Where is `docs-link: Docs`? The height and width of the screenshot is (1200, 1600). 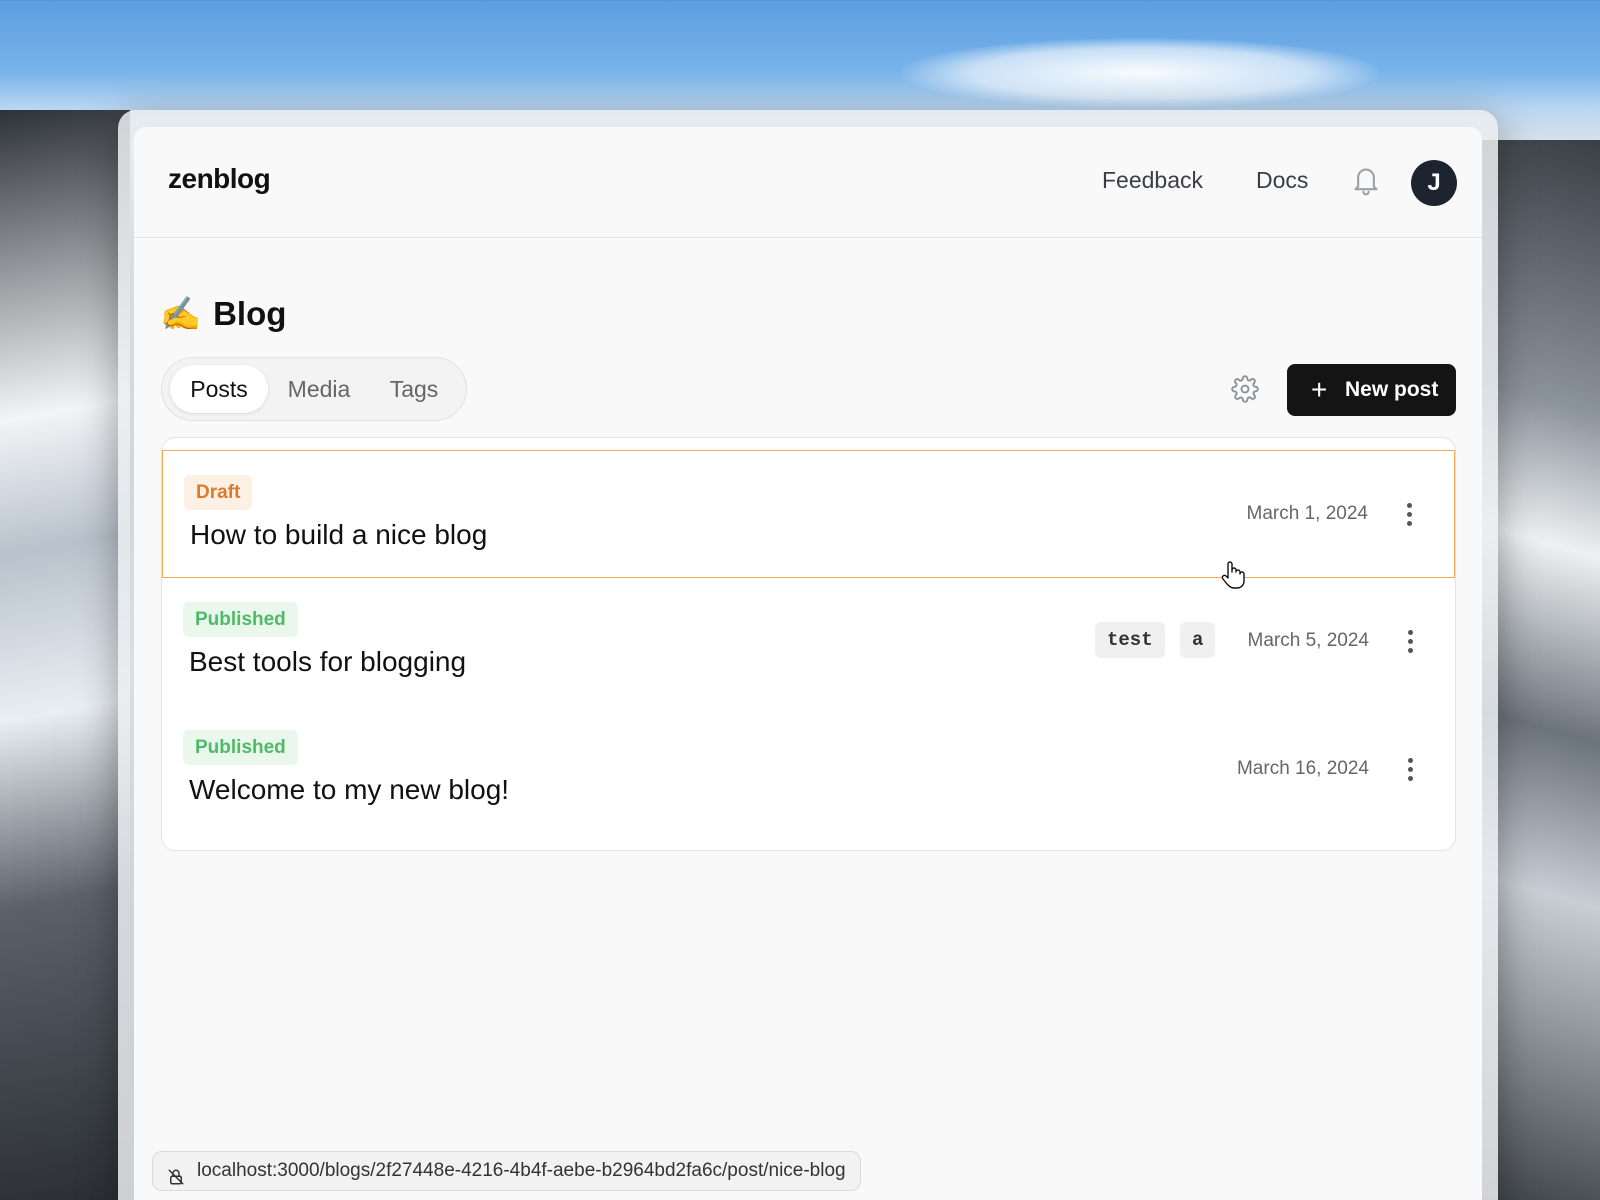
docs-link: Docs is located at coordinates (1282, 180).